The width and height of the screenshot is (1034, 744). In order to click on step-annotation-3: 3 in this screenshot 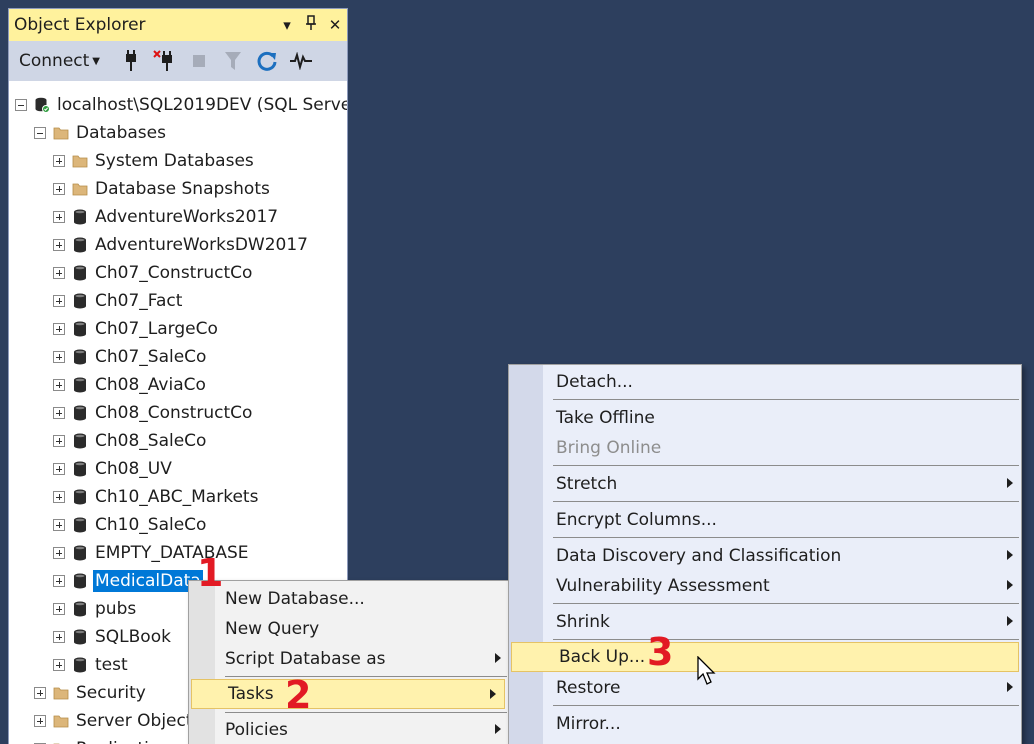, I will do `click(660, 652)`.